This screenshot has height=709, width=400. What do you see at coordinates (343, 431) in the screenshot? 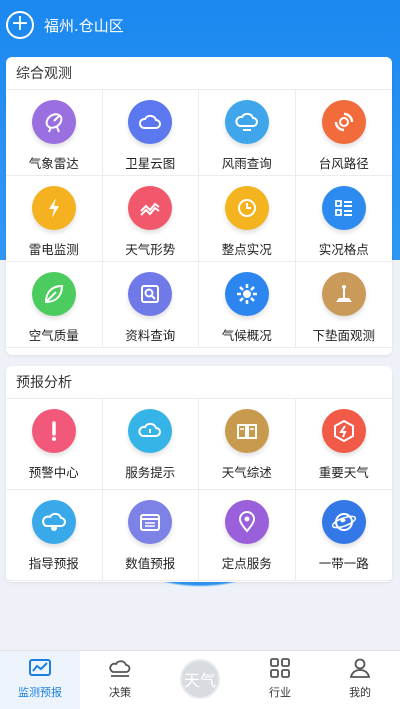
I see `warning-hexagon-icon` at bounding box center [343, 431].